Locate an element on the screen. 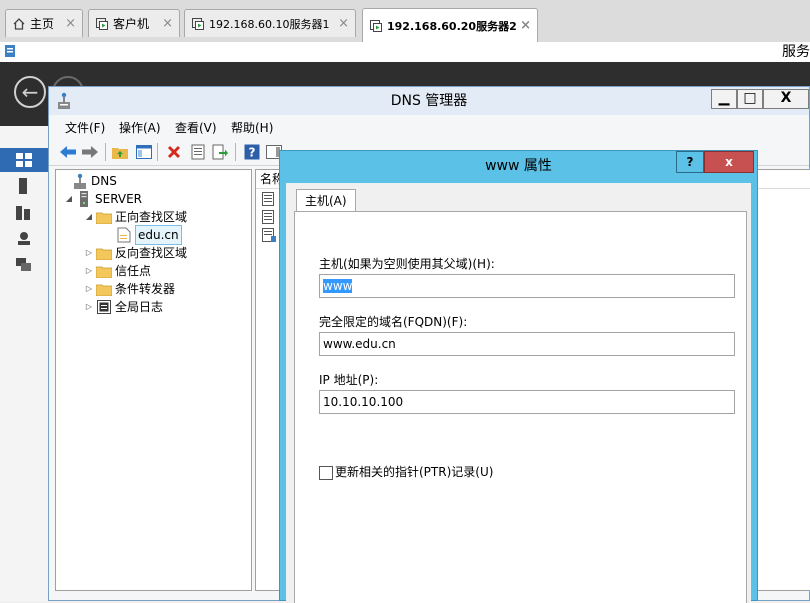  tree-node-label: SERVER is located at coordinates (119, 199).